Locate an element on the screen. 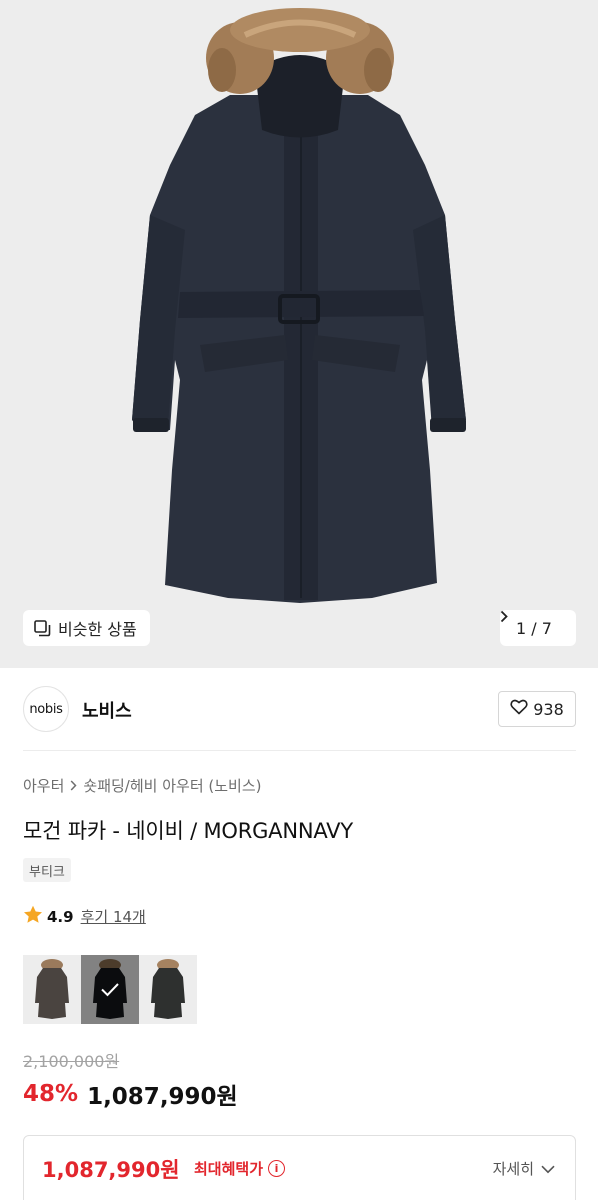  similar-items-icon is located at coordinates (42, 628).